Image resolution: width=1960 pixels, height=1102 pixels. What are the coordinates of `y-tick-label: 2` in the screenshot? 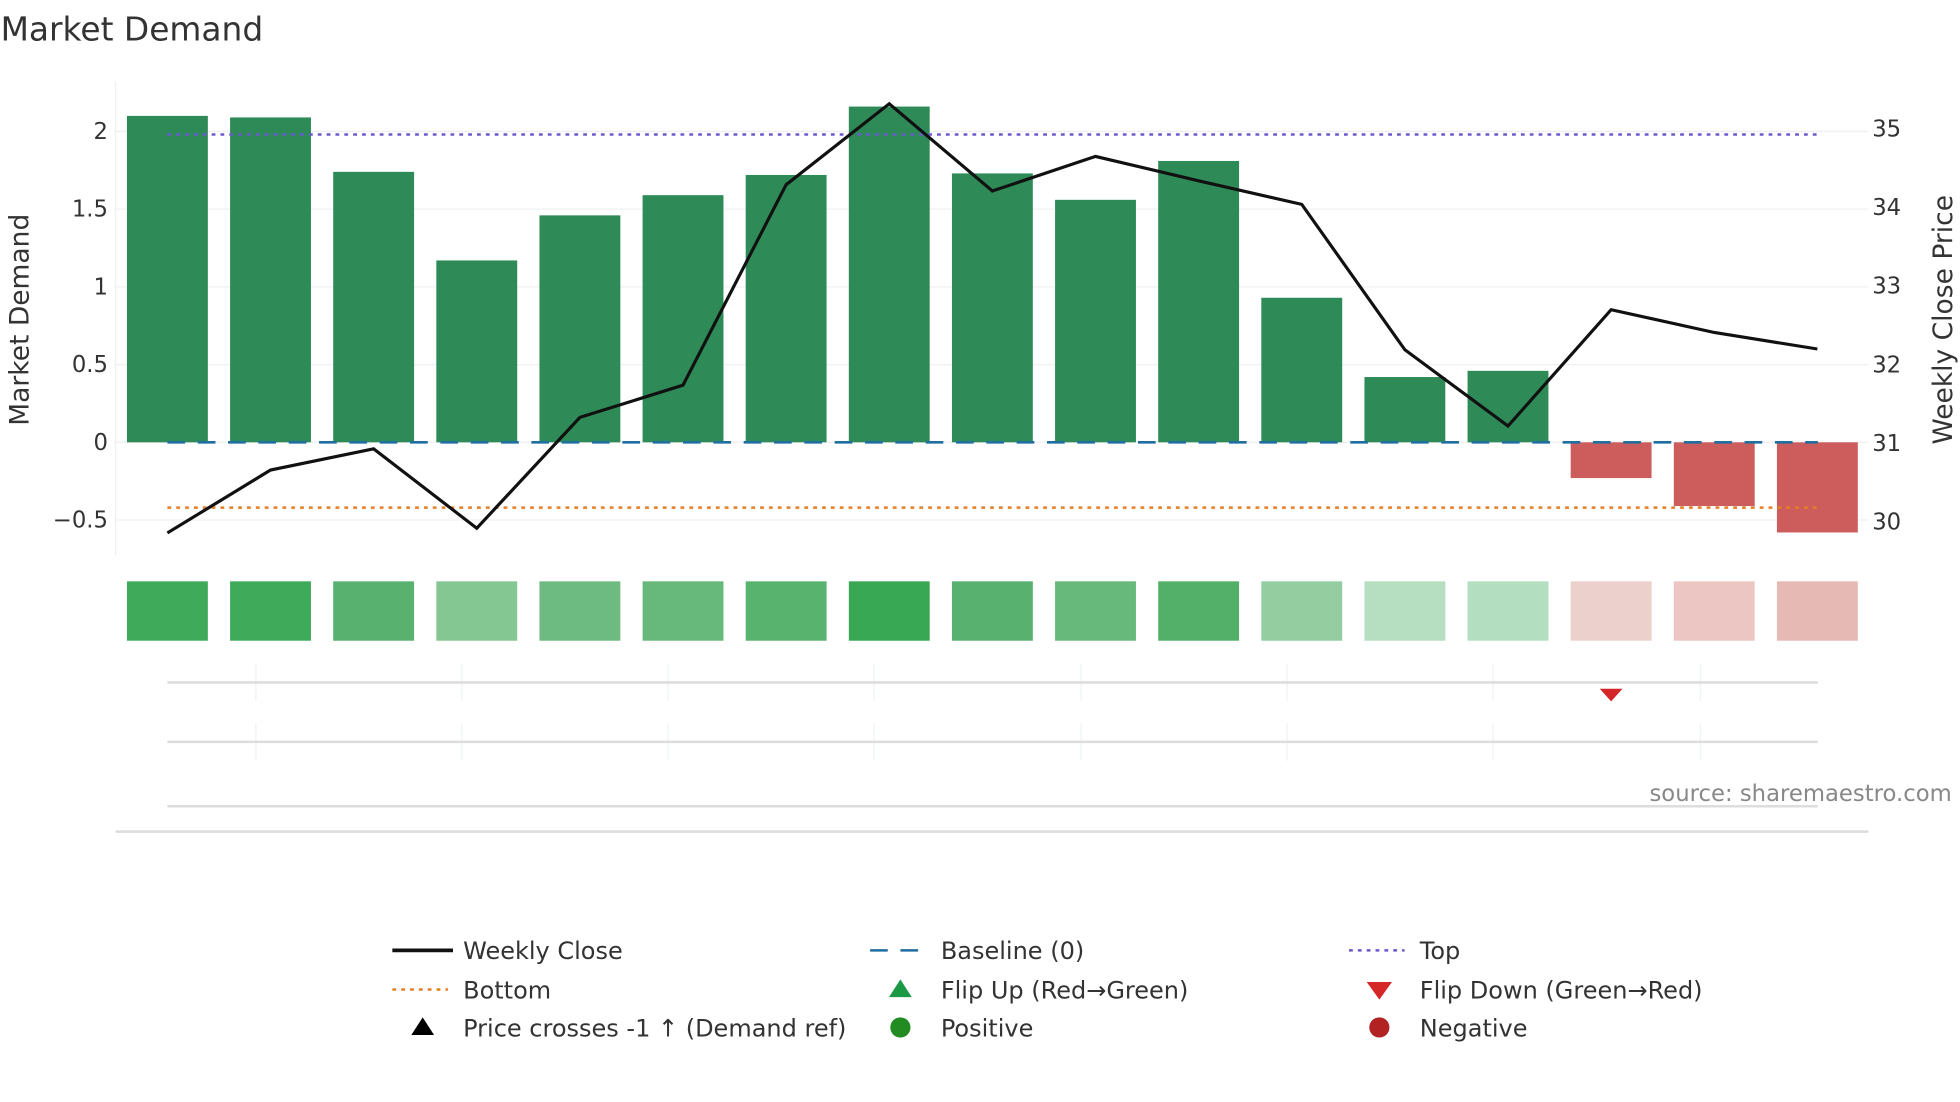 It's located at (101, 132).